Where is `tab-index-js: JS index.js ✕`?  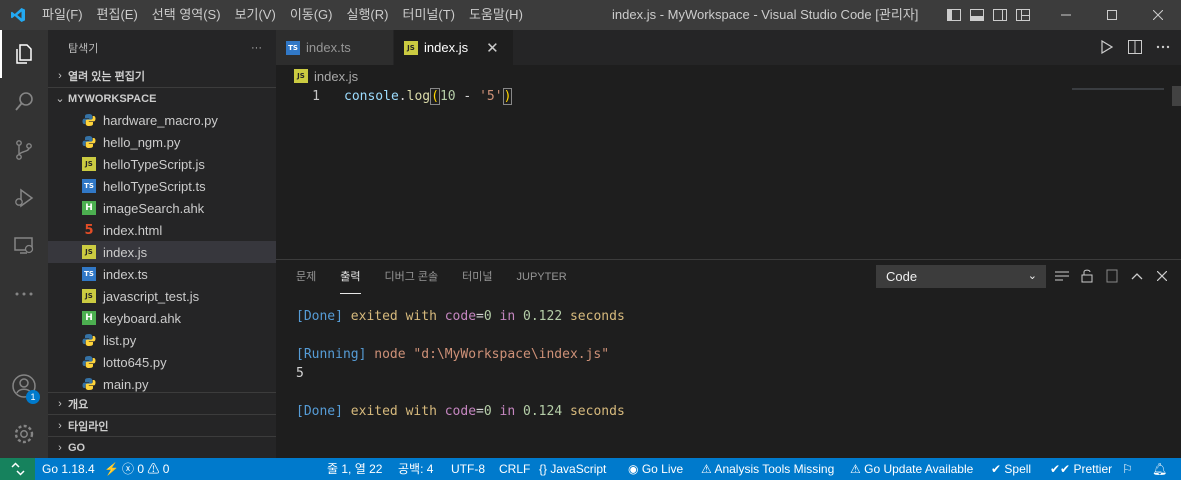
tab-index-js: JS index.js ✕ is located at coordinates (454, 47).